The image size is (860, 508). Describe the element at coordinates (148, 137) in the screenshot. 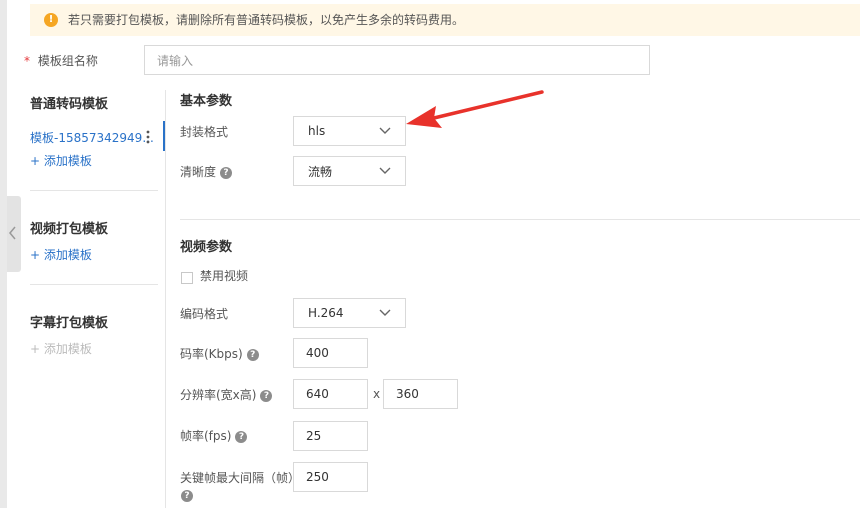

I see `more-vertical-icon` at that location.